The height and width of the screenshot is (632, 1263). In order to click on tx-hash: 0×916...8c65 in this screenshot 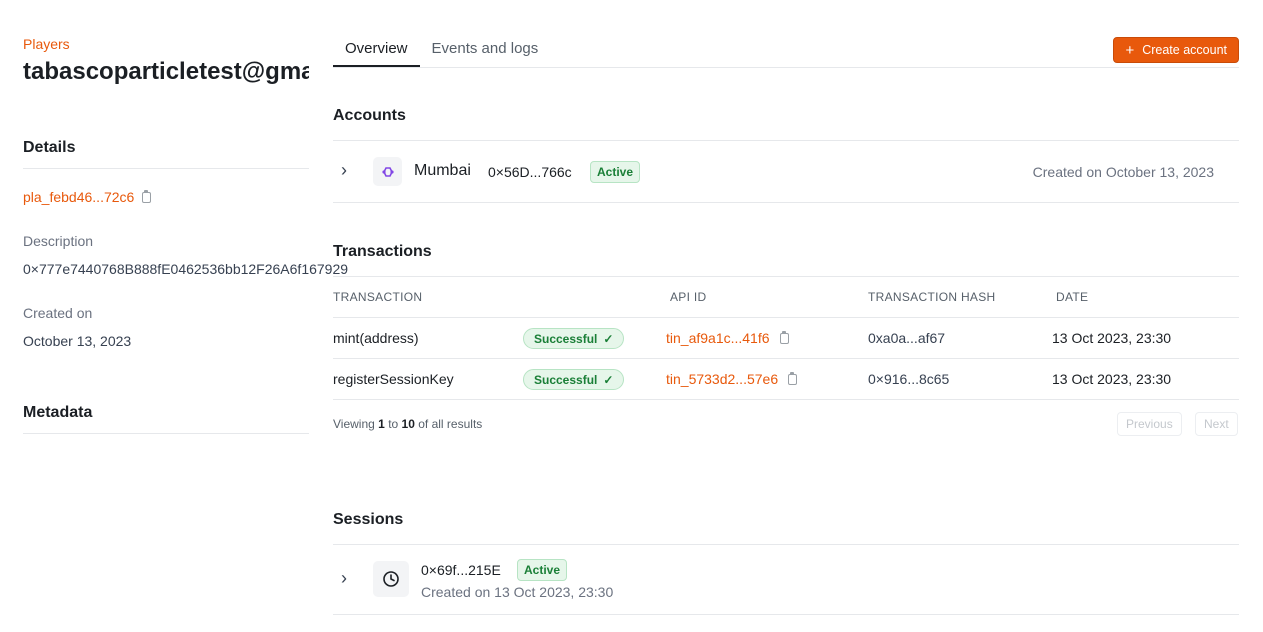, I will do `click(909, 379)`.